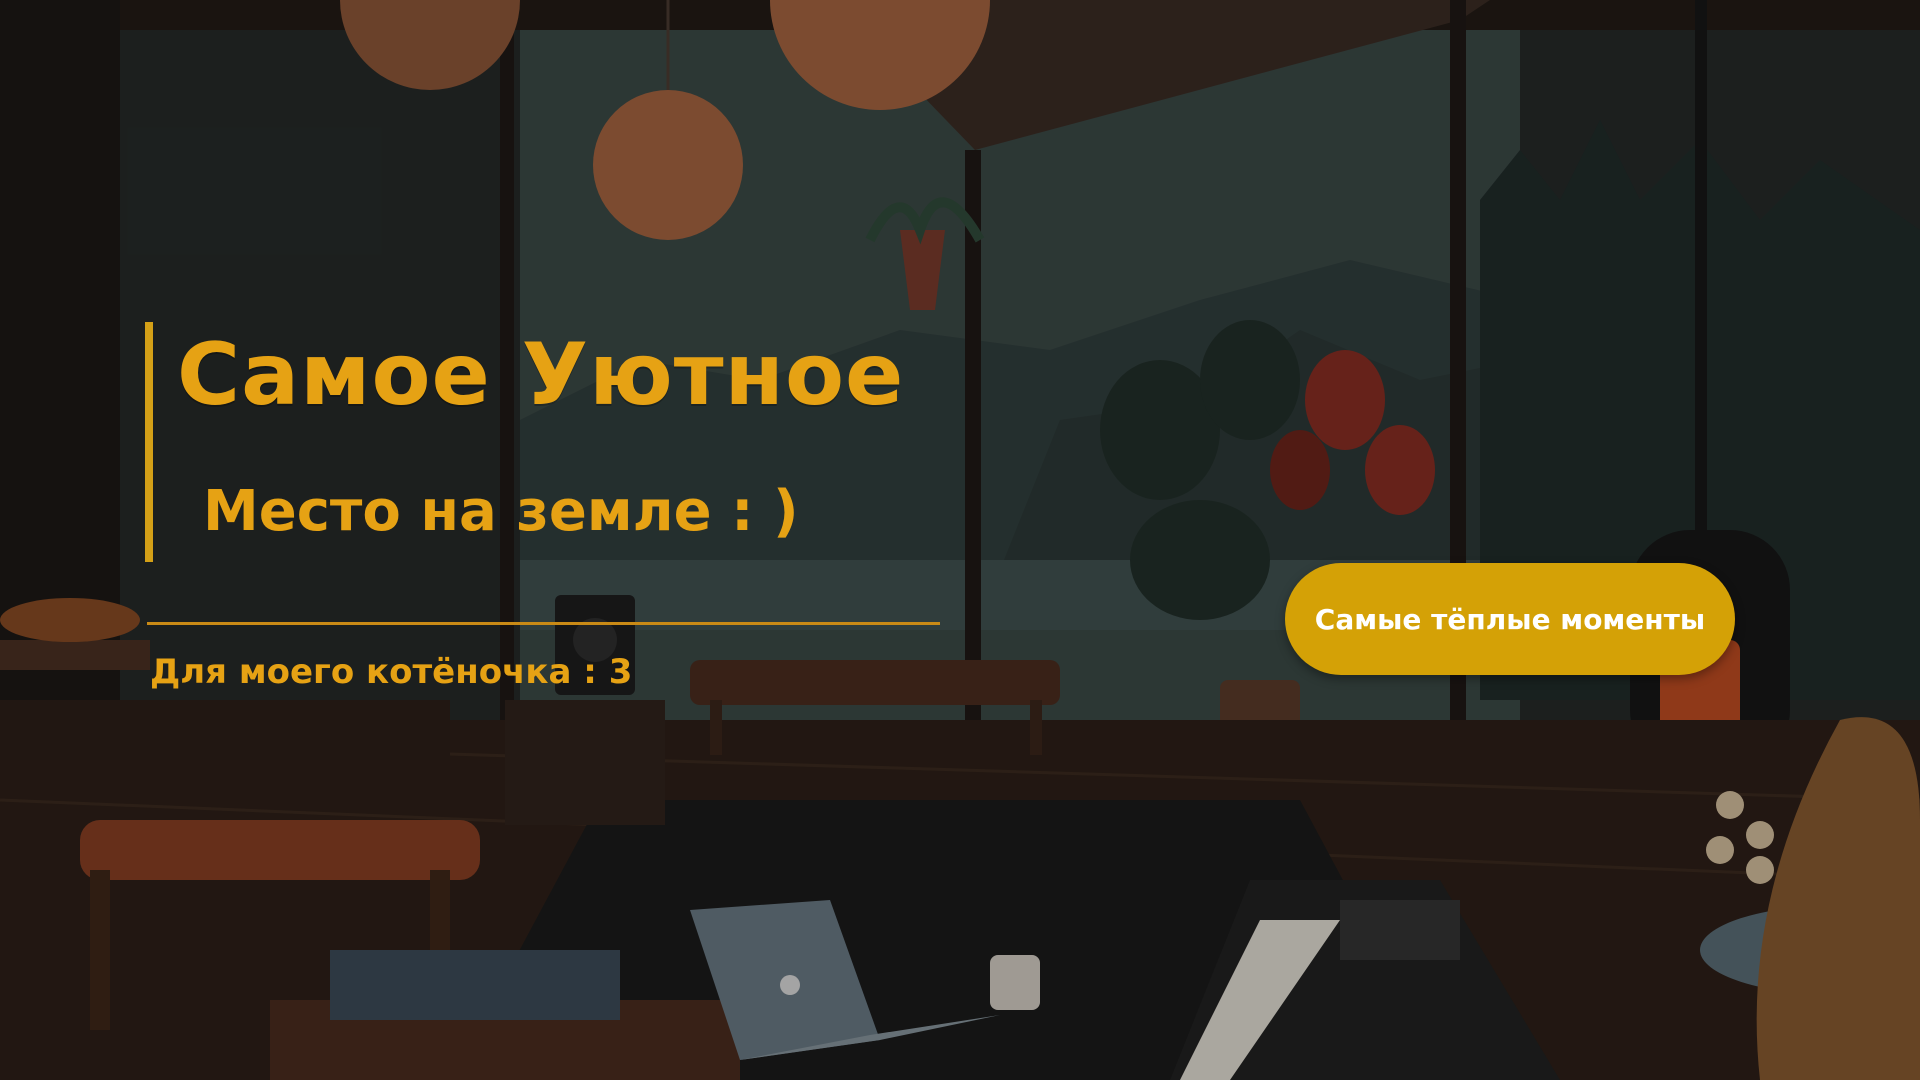 This screenshot has width=1920, height=1080. I want to click on warm-moments-button: Самые тёплые моменты, so click(1510, 619).